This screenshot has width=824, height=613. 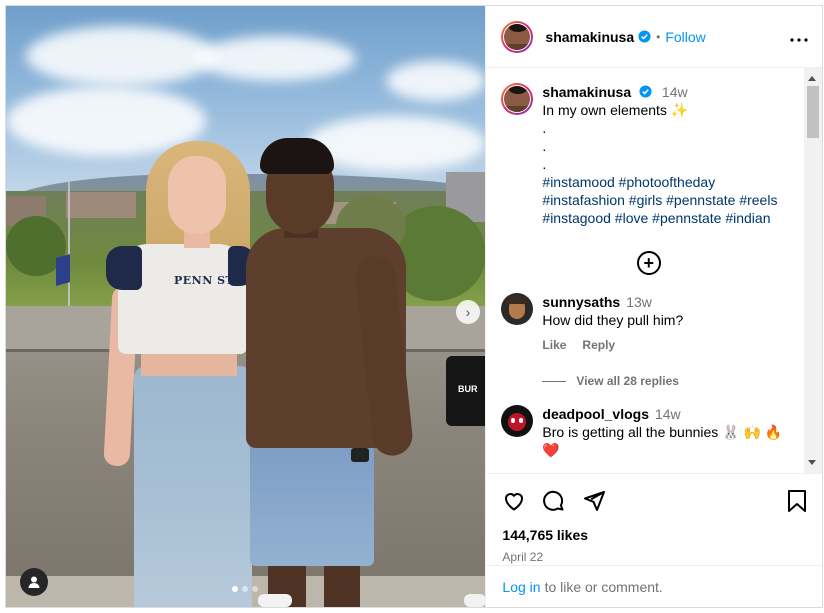 I want to click on comment-username: sunnysaths, so click(x=581, y=302).